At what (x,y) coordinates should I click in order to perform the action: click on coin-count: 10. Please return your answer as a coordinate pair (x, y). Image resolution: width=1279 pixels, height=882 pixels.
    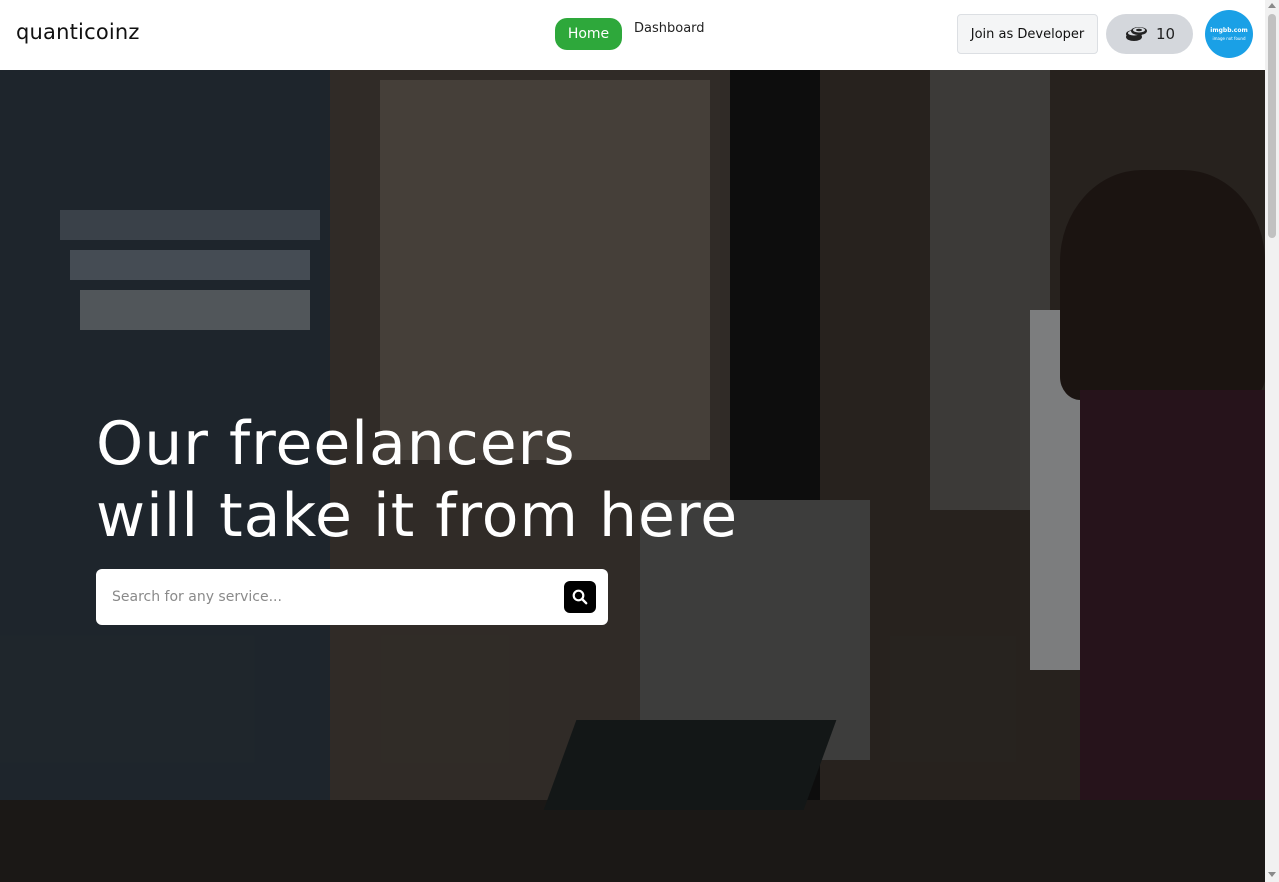
    Looking at the image, I should click on (1165, 34).